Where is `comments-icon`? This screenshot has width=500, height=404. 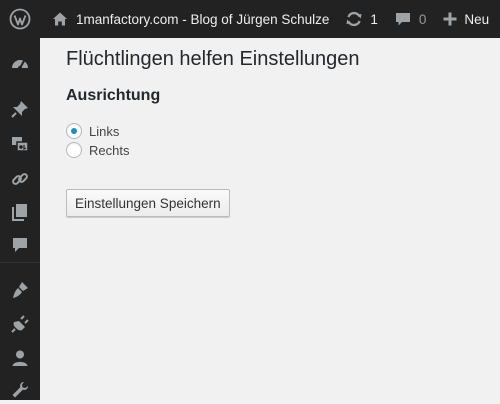 comments-icon is located at coordinates (20, 245).